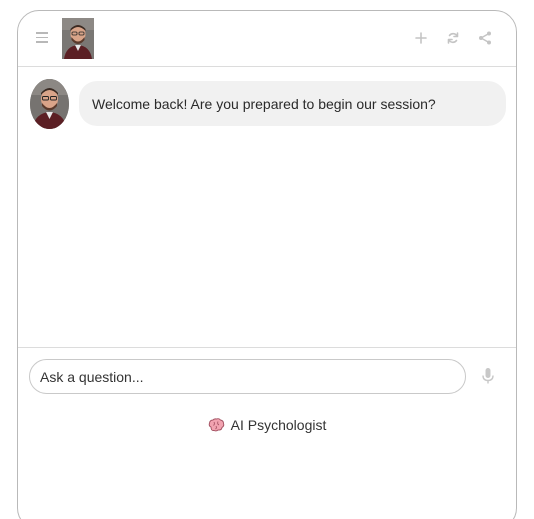  Describe the element at coordinates (49, 104) in the screenshot. I see `assistant-avatar` at that location.